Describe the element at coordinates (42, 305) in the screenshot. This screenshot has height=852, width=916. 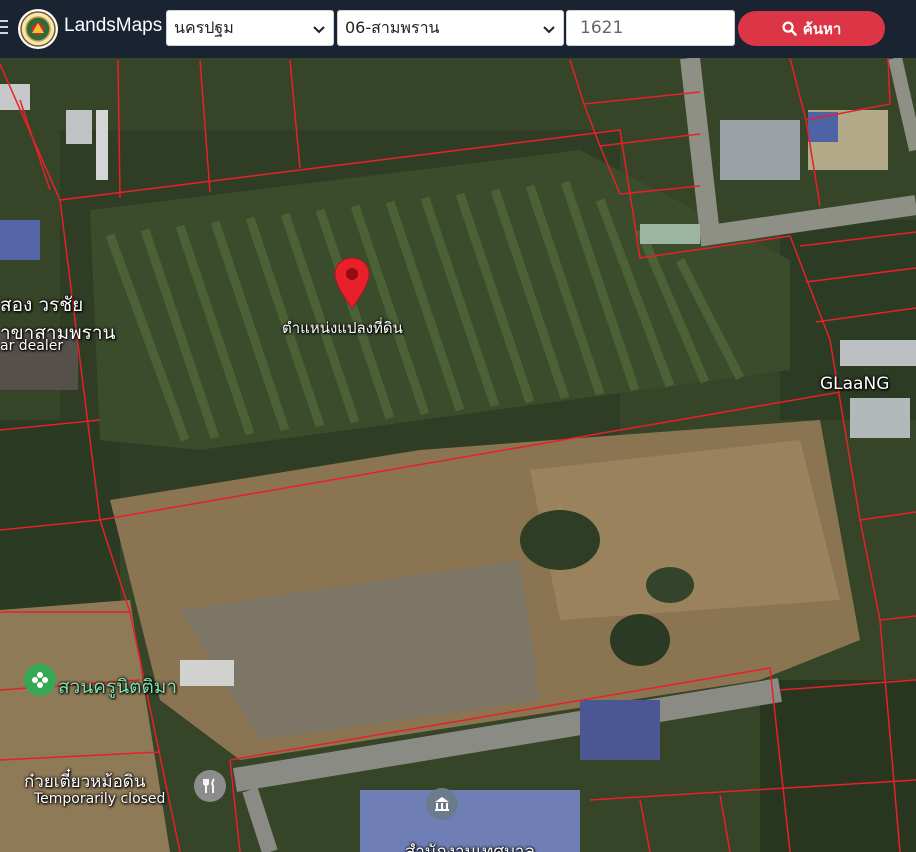
I see `map-label-dealer-name: สอง วรชัย` at that location.